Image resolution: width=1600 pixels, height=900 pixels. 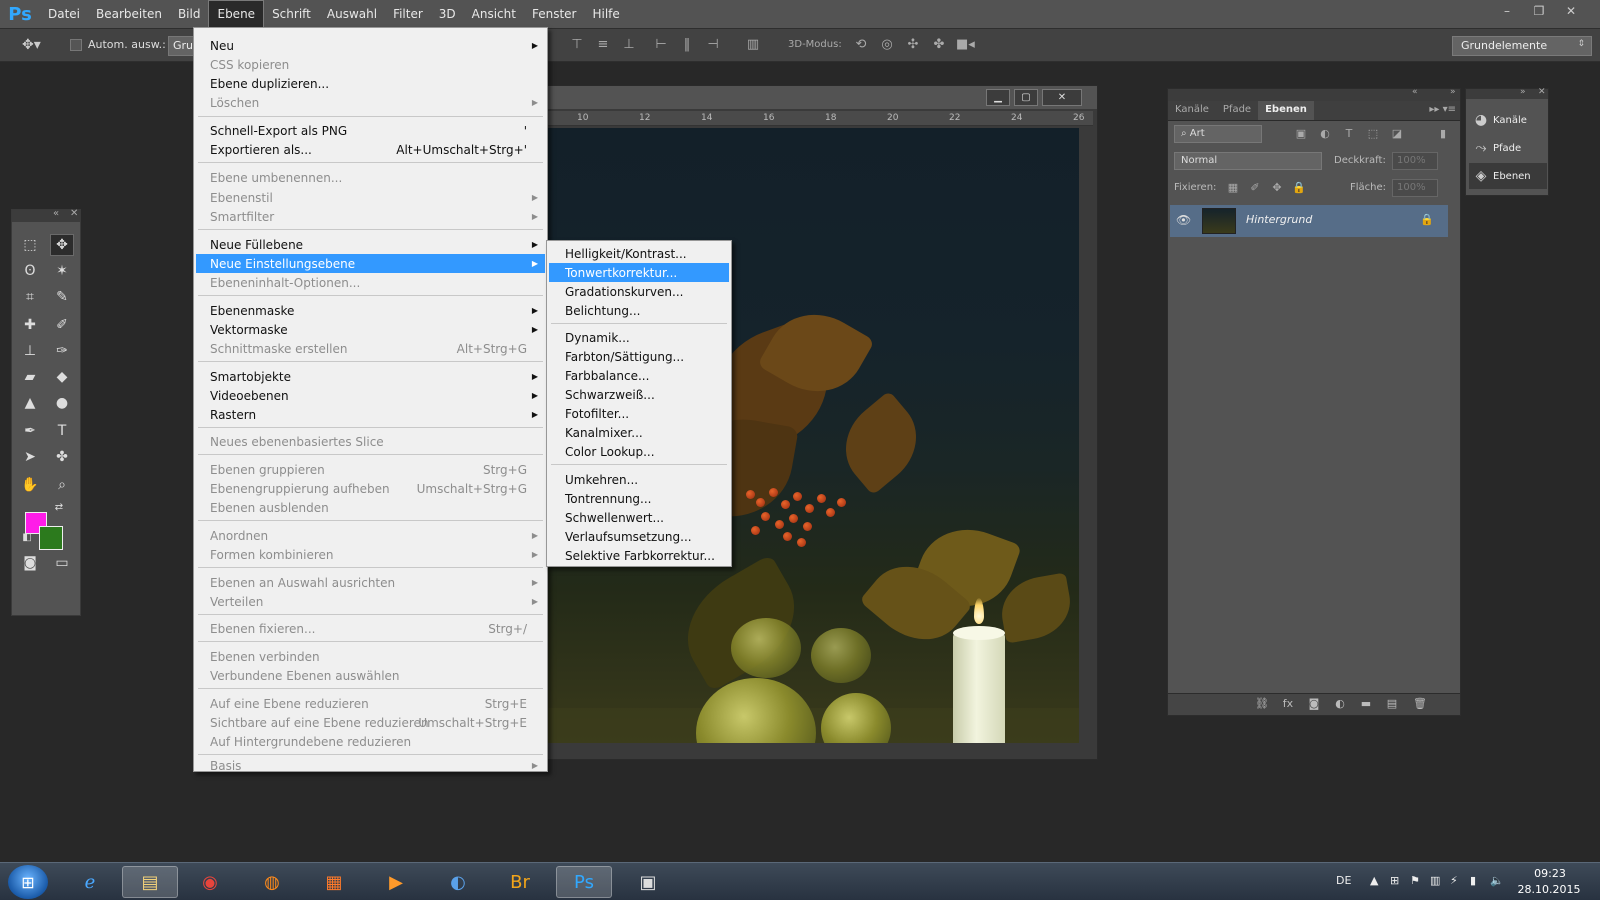 I want to click on blend-mode-dropdown: Normal, so click(x=1248, y=161).